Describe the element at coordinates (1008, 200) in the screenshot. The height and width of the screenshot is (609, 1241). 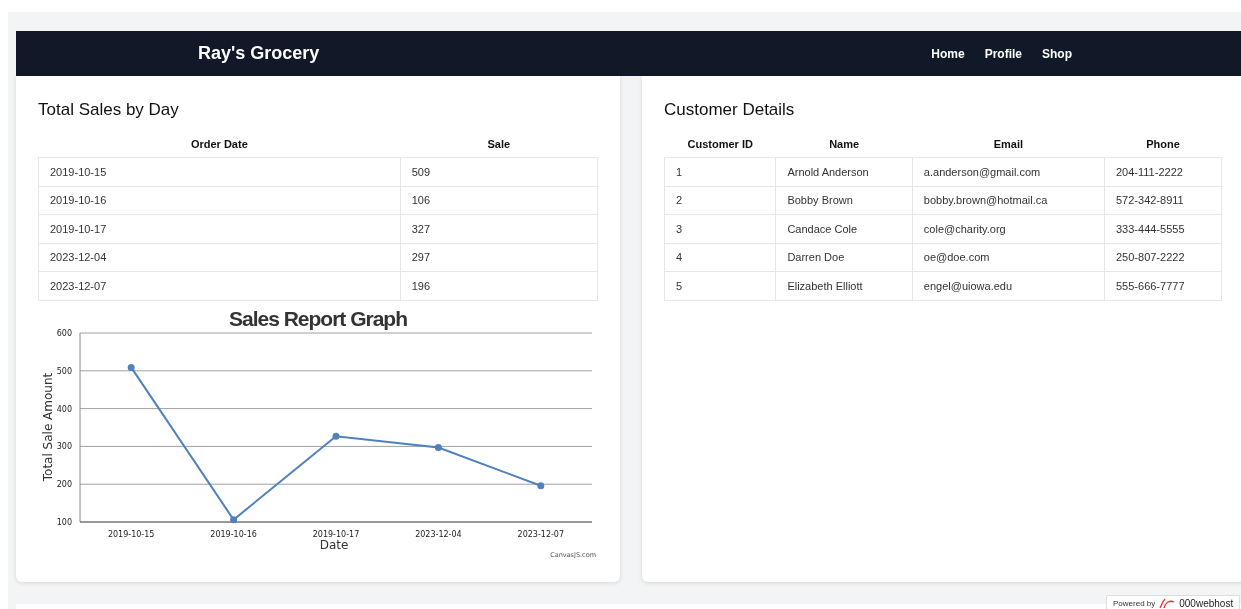
I see `table-cell: bobby.brown@hotmail.ca` at that location.